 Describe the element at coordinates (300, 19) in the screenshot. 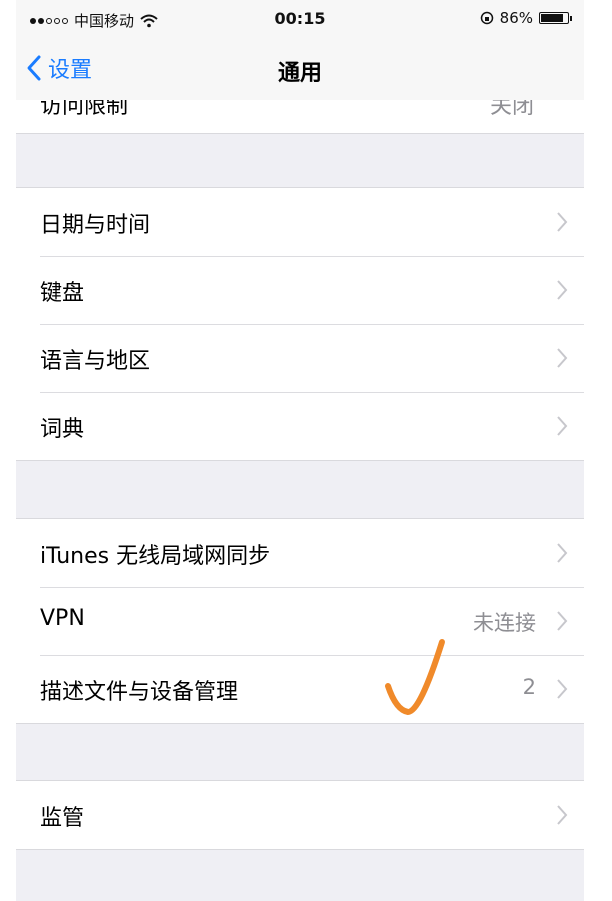

I see `status-bar: 中国移动 00:15 86%` at that location.